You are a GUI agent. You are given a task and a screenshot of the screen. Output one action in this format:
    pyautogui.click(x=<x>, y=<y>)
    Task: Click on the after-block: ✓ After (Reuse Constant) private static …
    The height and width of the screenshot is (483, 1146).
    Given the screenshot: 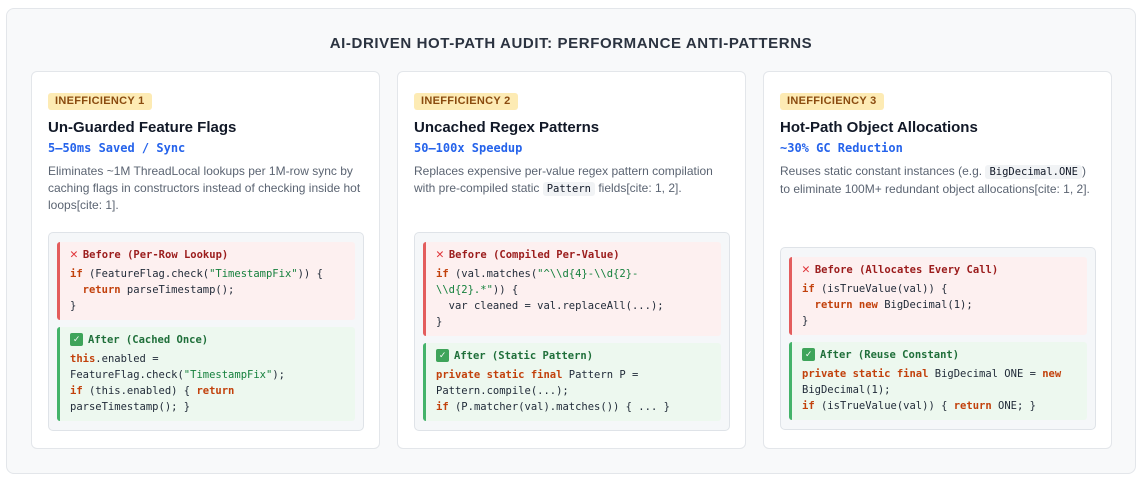 What is the action you would take?
    pyautogui.click(x=938, y=381)
    